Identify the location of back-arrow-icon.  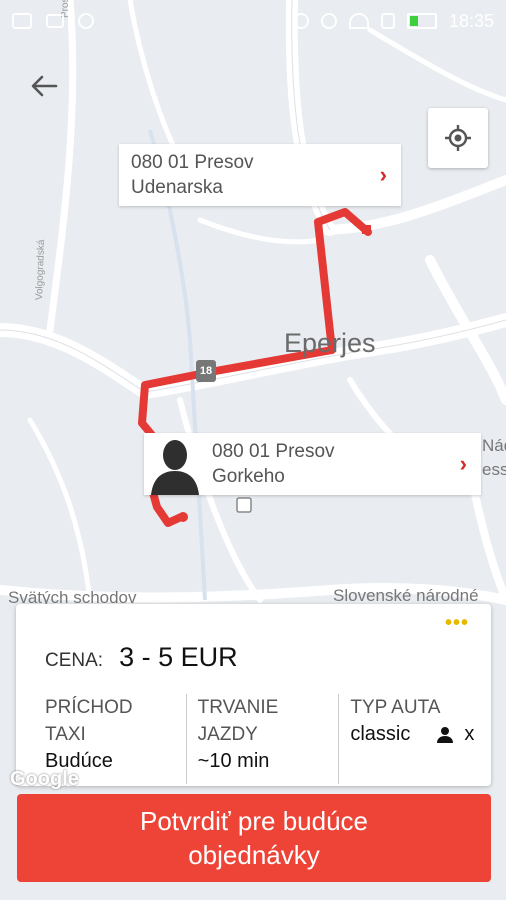
(44, 86).